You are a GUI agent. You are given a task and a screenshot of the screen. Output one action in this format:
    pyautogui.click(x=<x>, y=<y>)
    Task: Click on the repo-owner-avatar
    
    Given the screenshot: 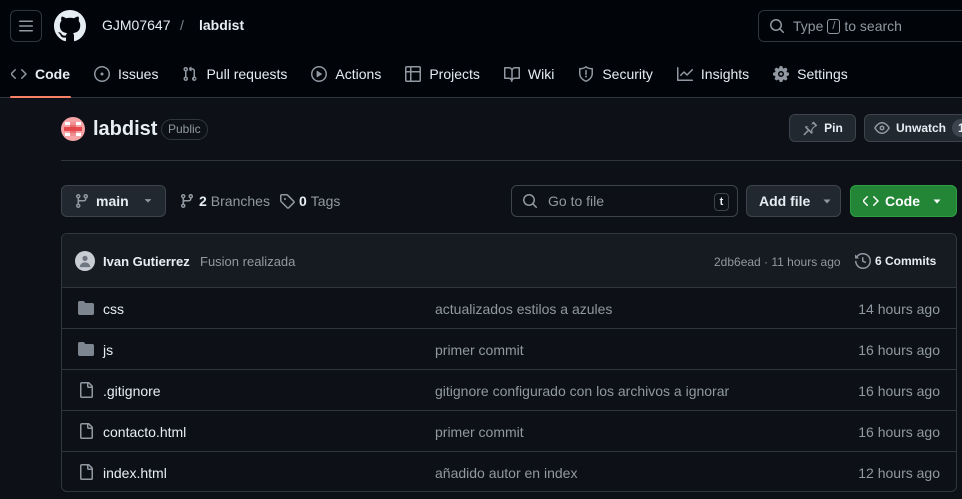 What is the action you would take?
    pyautogui.click(x=73, y=129)
    